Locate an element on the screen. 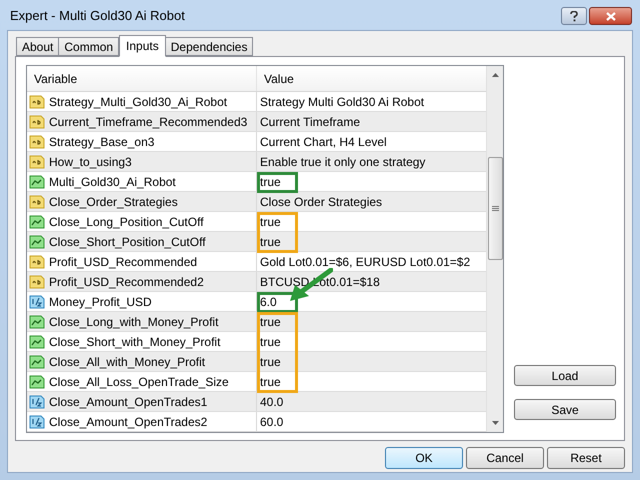 The height and width of the screenshot is (480, 640). close-icon is located at coordinates (611, 16).